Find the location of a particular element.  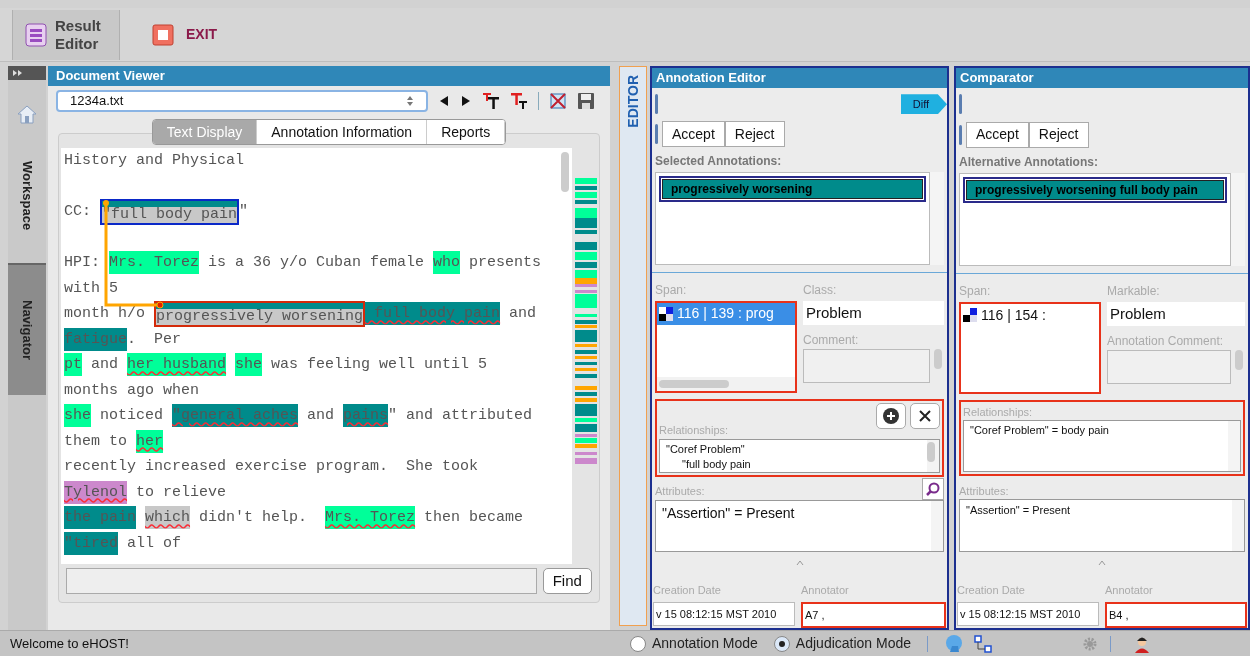

span-item: 116 | 139 : prog is located at coordinates (726, 313).